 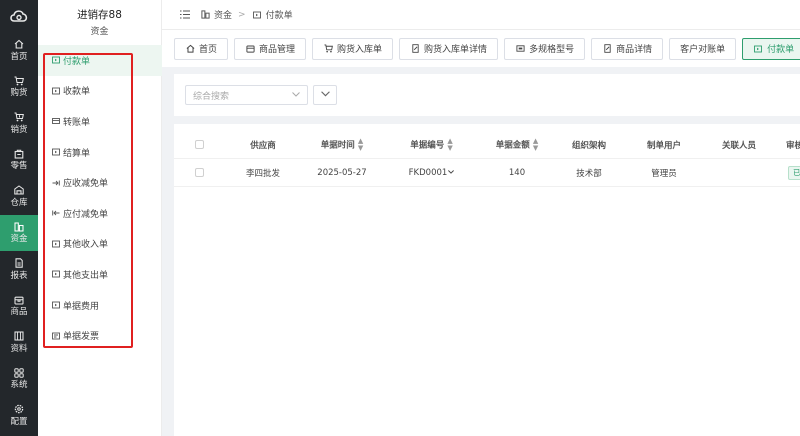 I want to click on app-logo, so click(x=19, y=16).